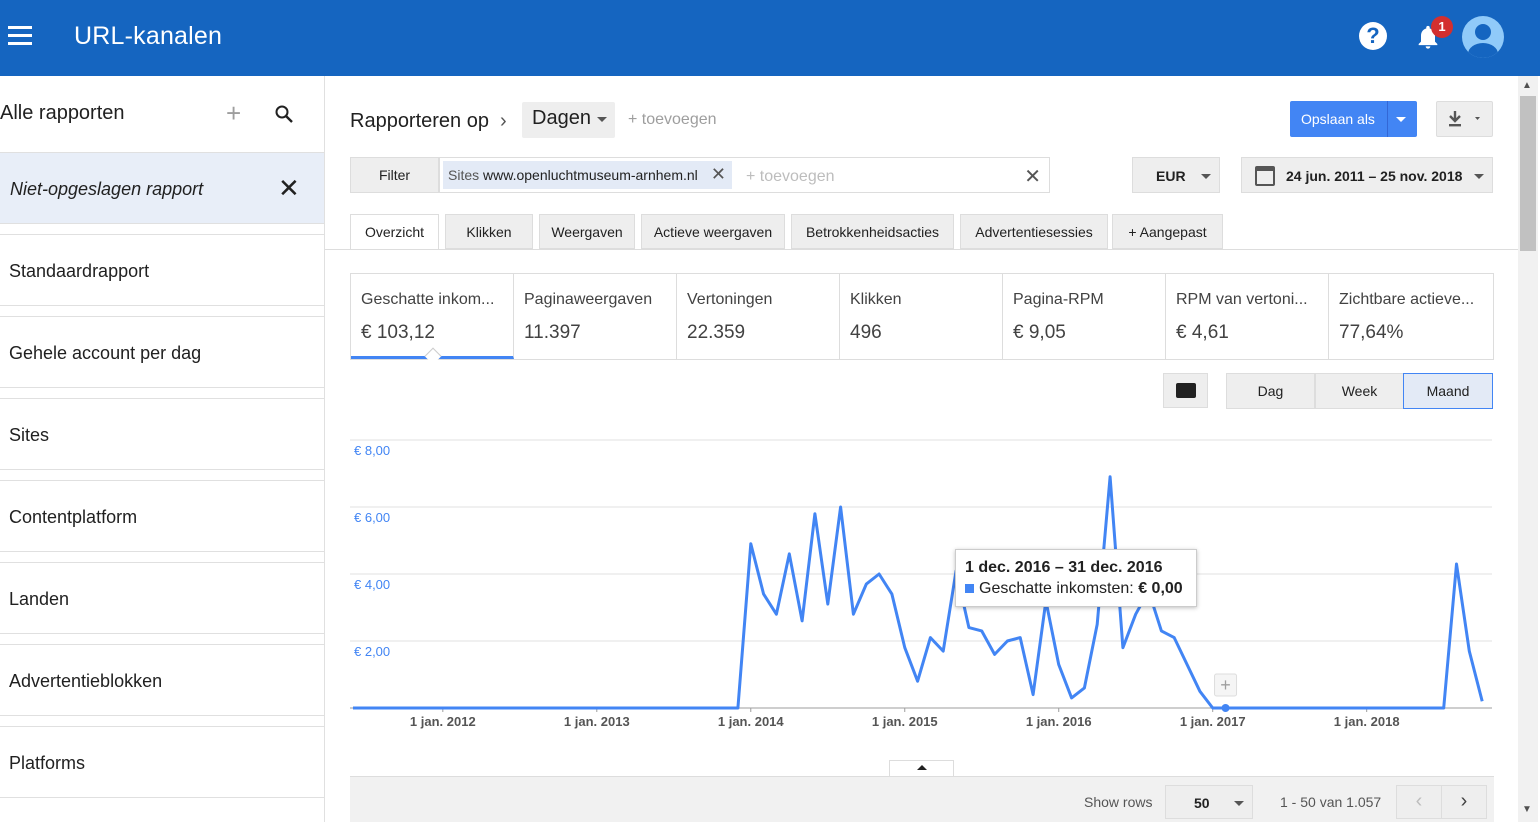 The image size is (1540, 822). What do you see at coordinates (921, 316) in the screenshot?
I see `metric-clicks: Klikken 496` at bounding box center [921, 316].